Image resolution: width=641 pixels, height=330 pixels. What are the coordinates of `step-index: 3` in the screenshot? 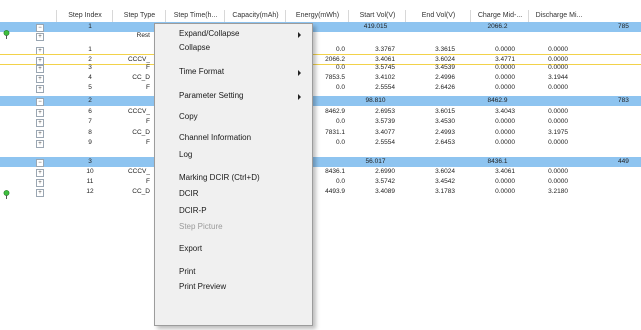 It's located at (90, 67).